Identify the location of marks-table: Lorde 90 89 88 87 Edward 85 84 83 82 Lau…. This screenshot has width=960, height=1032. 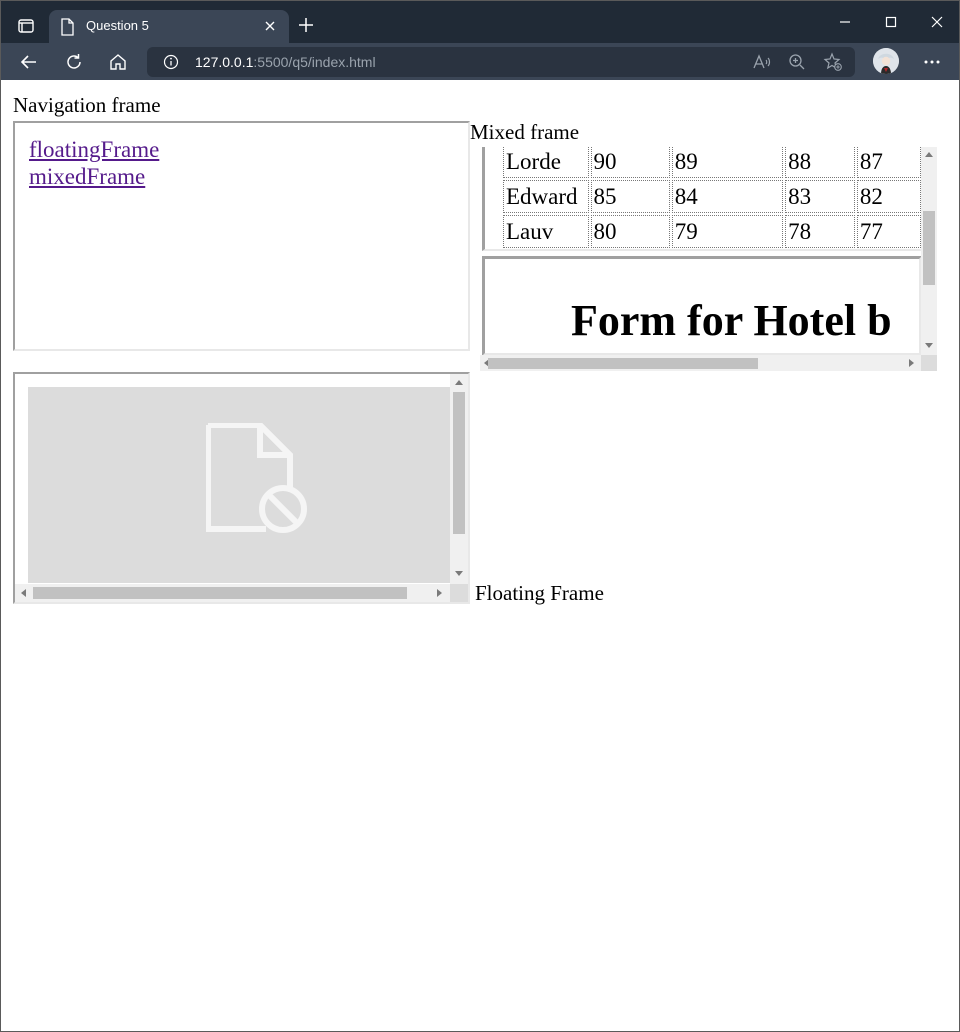
(712, 198).